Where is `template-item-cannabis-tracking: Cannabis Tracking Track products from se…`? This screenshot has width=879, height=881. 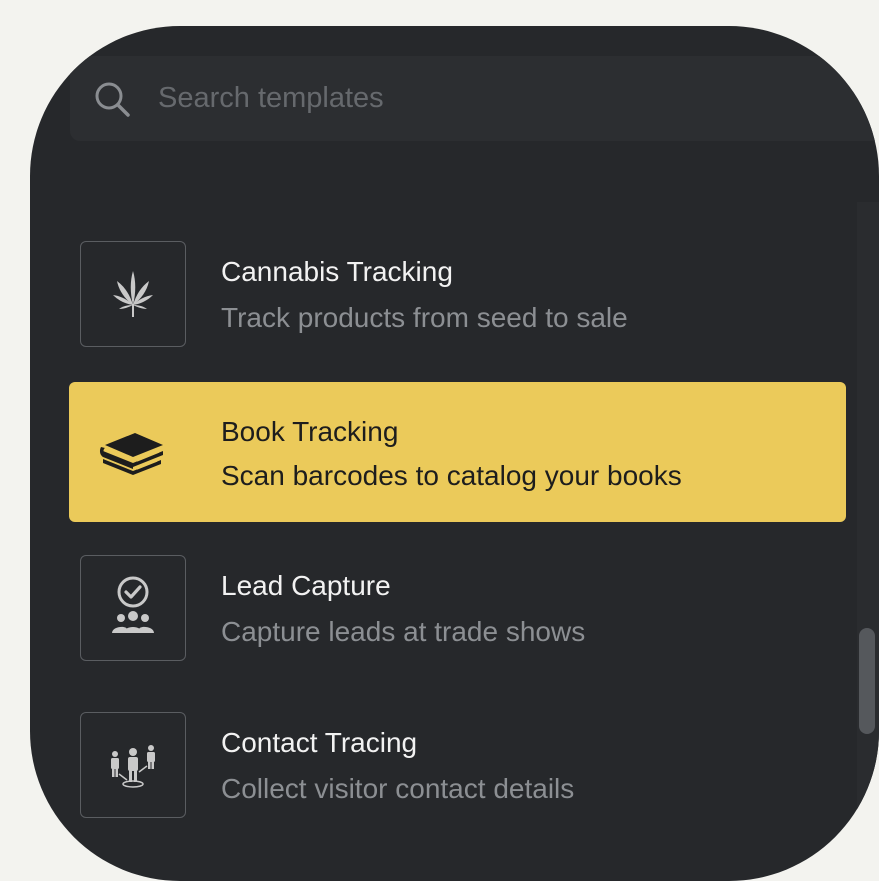 template-item-cannabis-tracking: Cannabis Tracking Track products from se… is located at coordinates (457, 280).